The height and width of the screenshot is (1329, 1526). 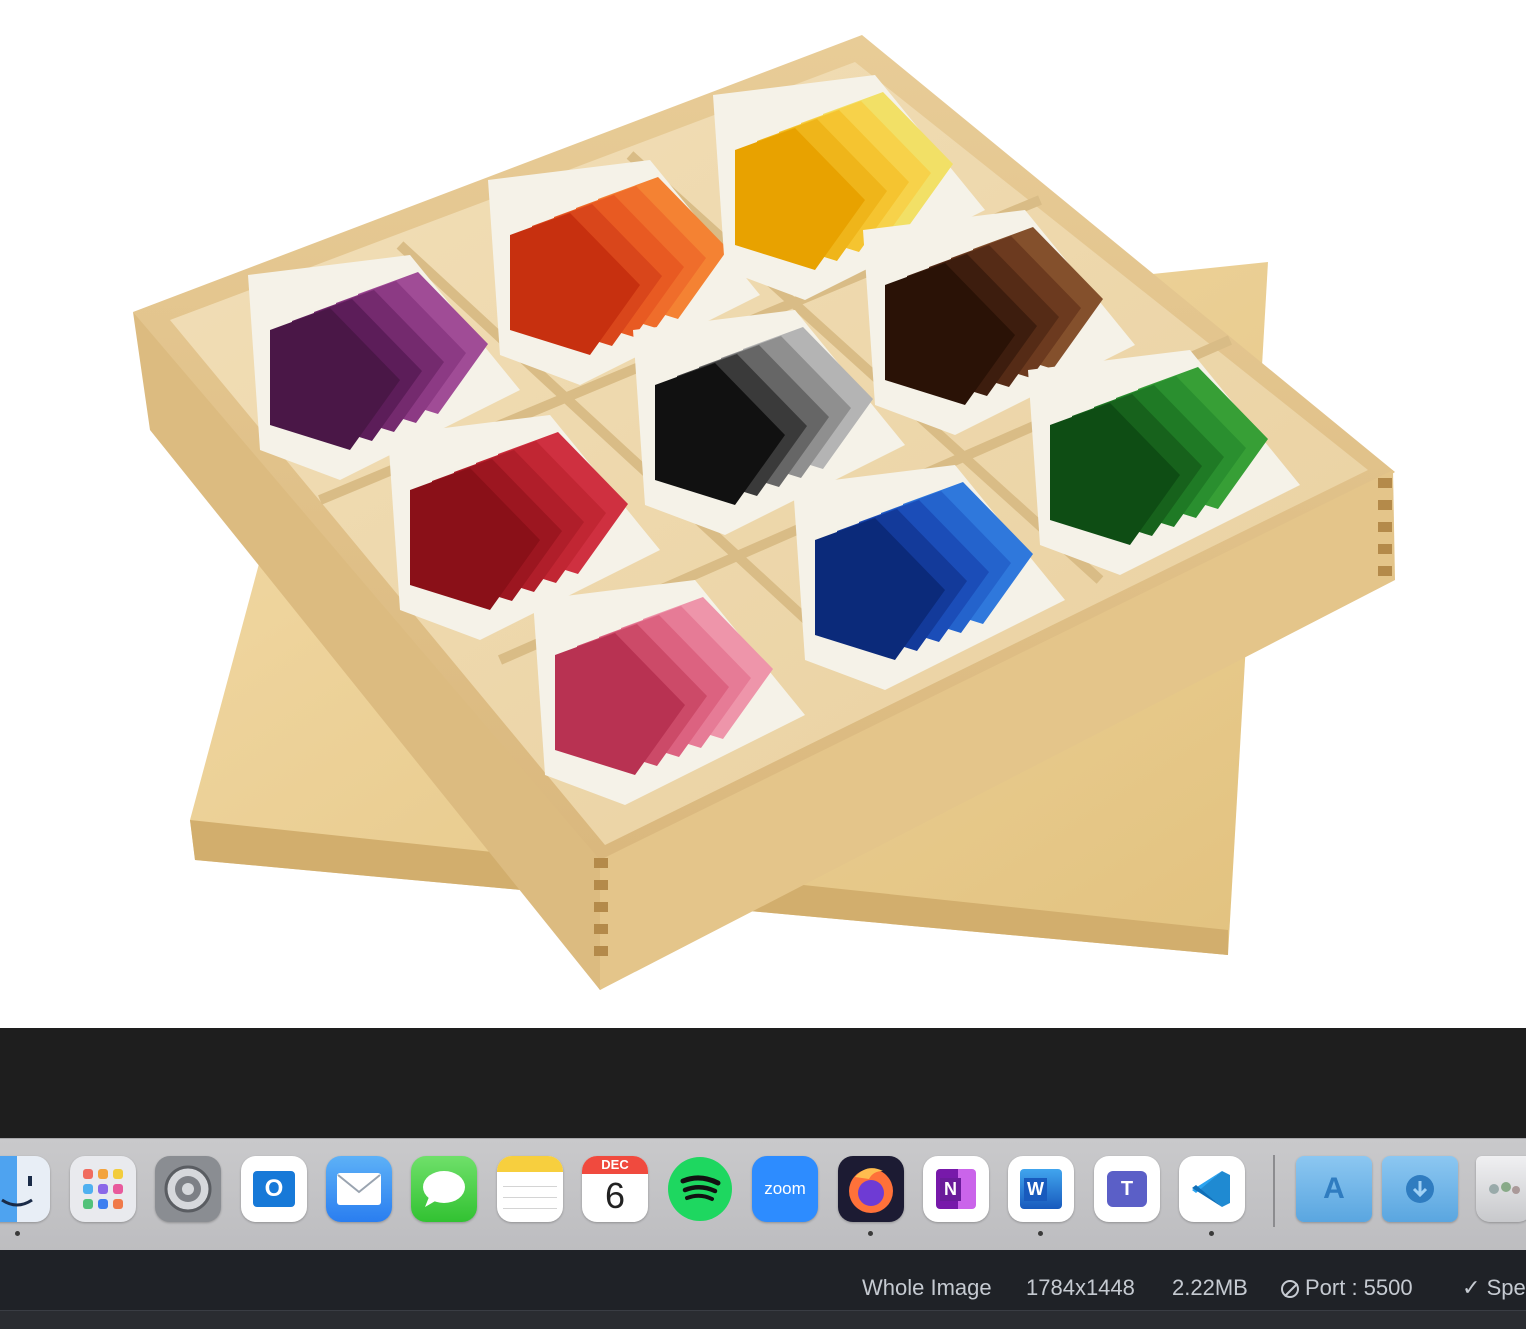 I want to click on next-window-edge, so click(x=763, y=1319).